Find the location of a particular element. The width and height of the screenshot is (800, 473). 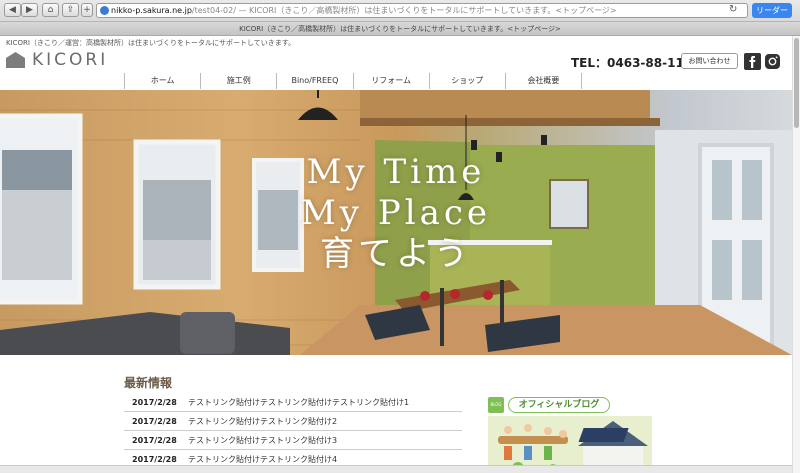

nav-item-works: 施工例 is located at coordinates (238, 81).